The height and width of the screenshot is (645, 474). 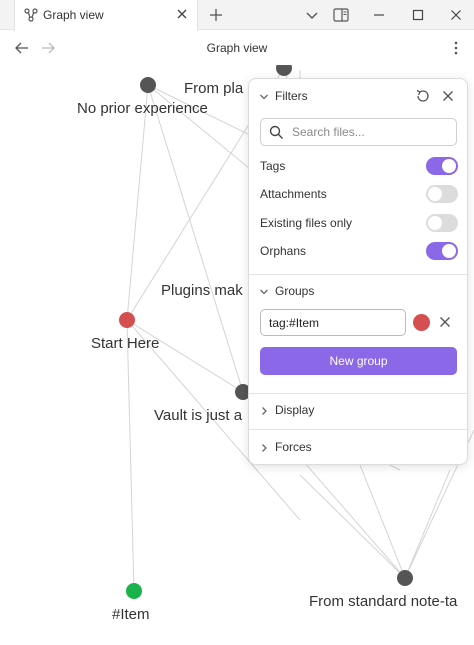 What do you see at coordinates (276, 132) in the screenshot?
I see `search-icon` at bounding box center [276, 132].